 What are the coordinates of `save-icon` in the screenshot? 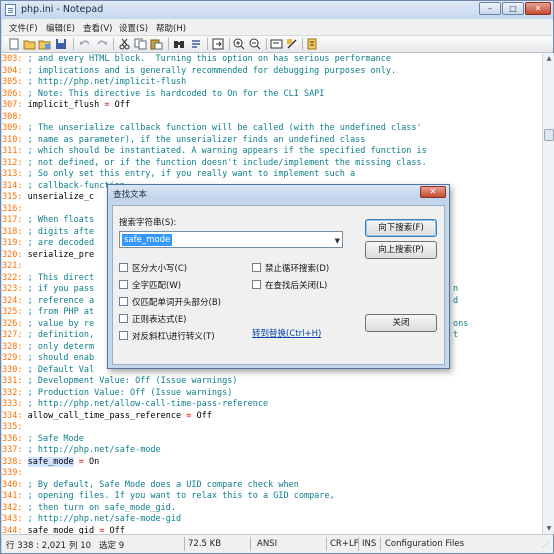 It's located at (61, 44).